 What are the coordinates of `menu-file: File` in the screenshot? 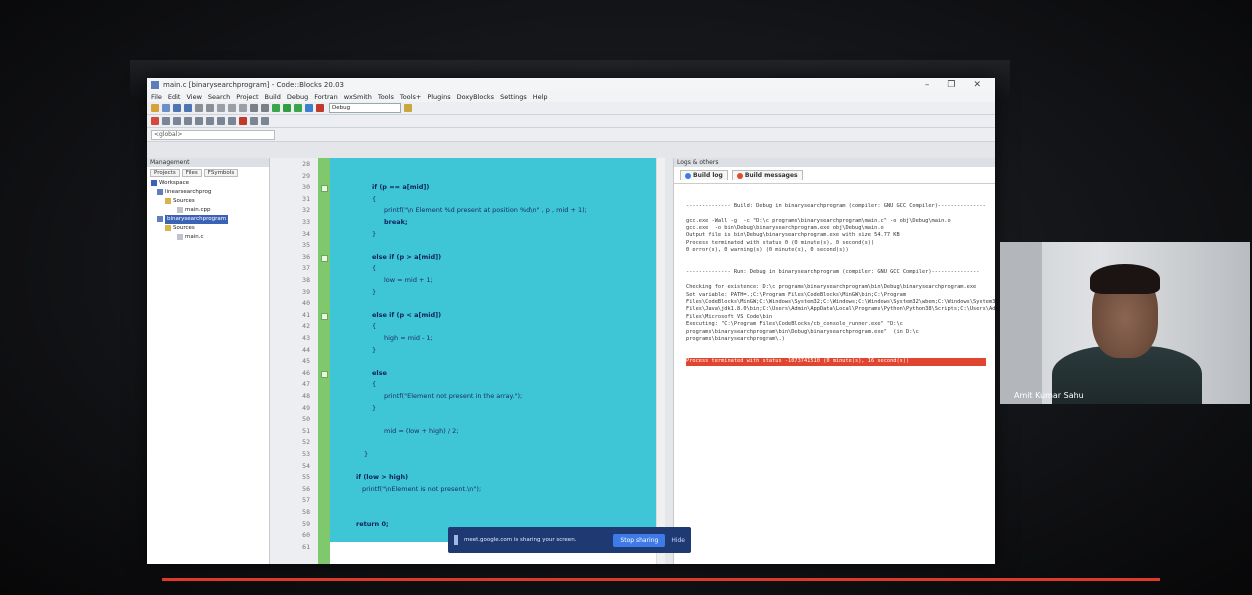 It's located at (156, 97).